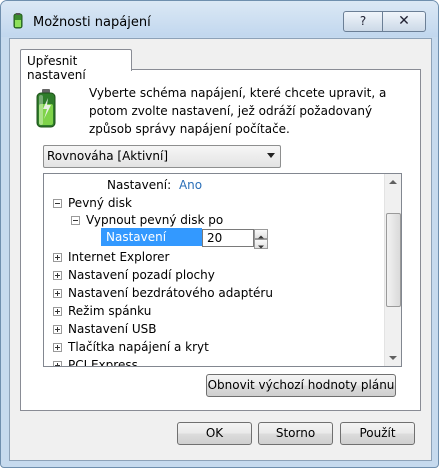 This screenshot has height=468, width=439. Describe the element at coordinates (138, 347) in the screenshot. I see `tree-item-label: Tlačítka napájení a kryt` at that location.